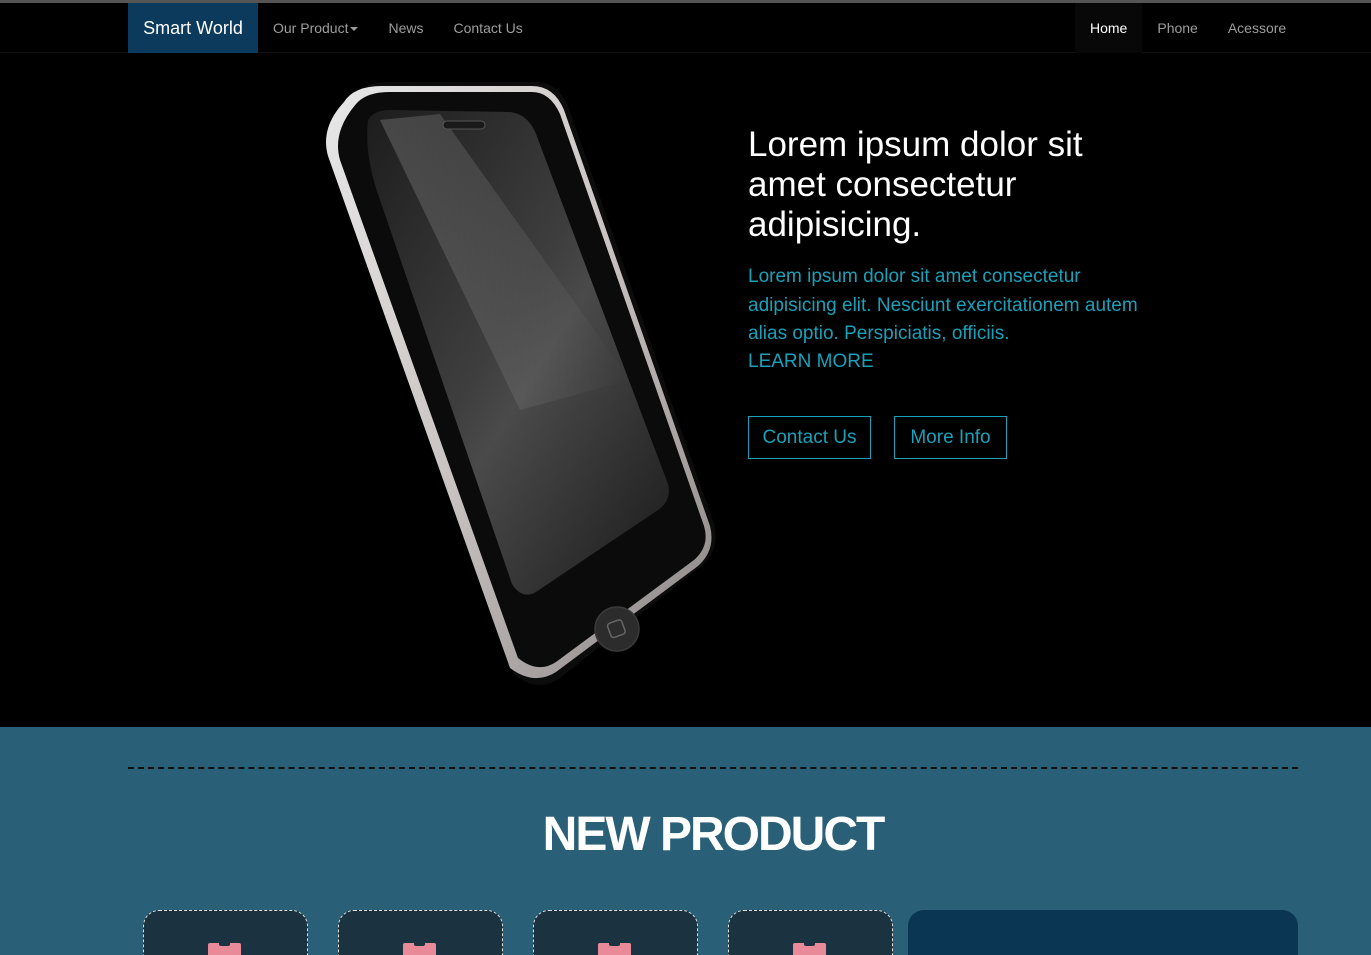  I want to click on learn-more-link: LEARN MORE, so click(811, 362).